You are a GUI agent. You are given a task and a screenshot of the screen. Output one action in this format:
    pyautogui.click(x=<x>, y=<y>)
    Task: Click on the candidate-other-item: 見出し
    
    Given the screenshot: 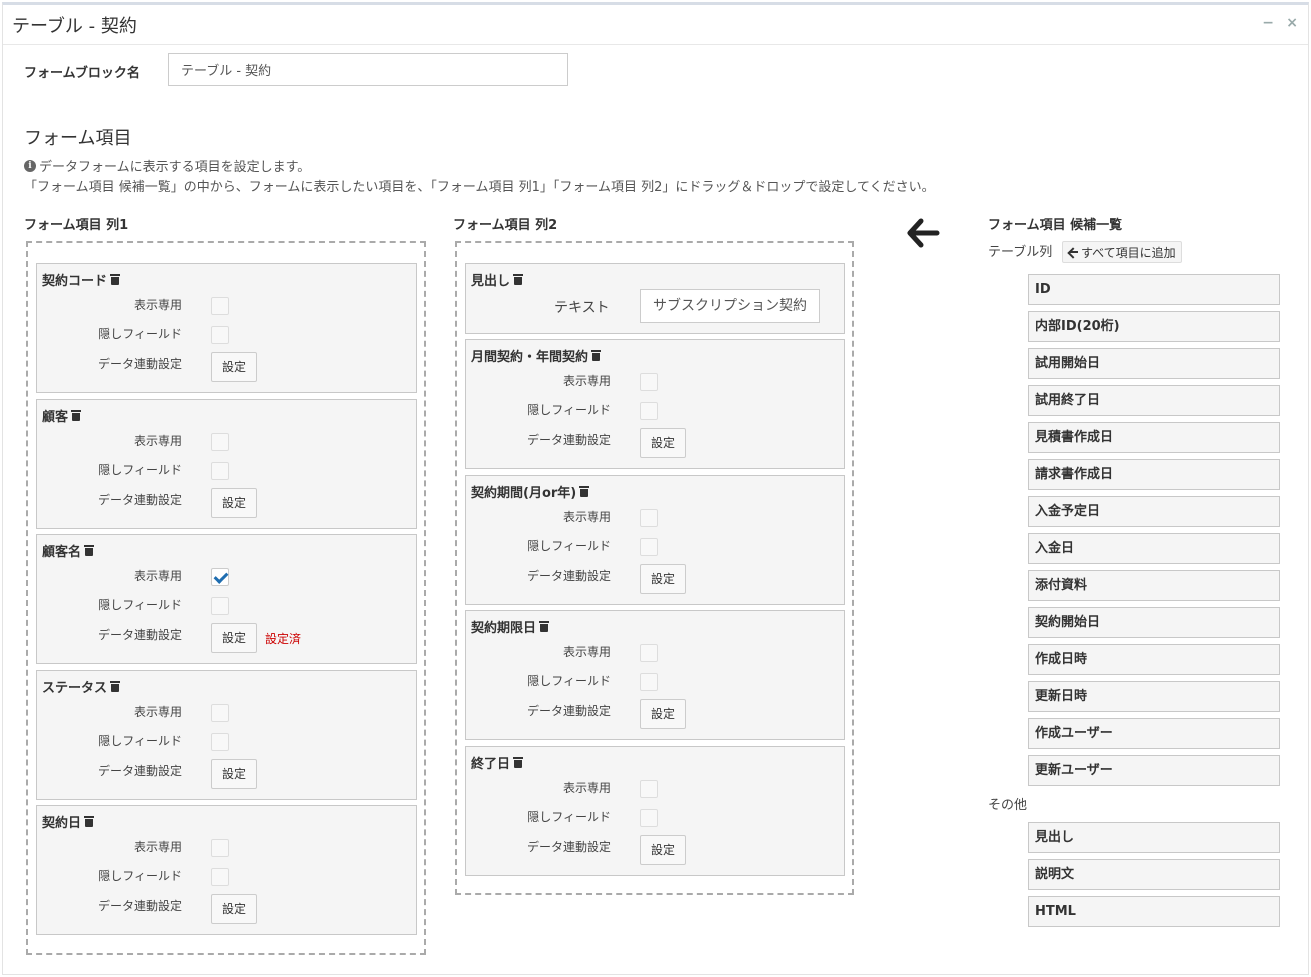 What is the action you would take?
    pyautogui.click(x=1154, y=837)
    